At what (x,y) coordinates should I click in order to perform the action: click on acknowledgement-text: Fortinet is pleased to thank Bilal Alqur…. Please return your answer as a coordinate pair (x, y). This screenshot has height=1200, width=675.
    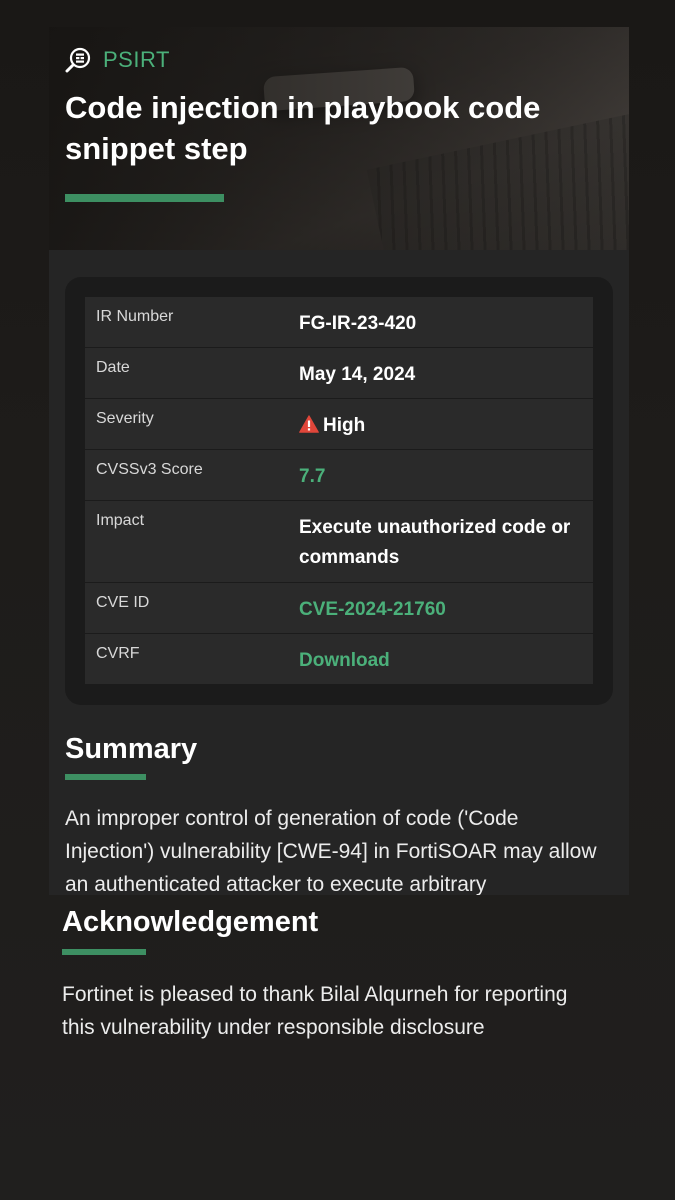
    Looking at the image, I should click on (315, 1011).